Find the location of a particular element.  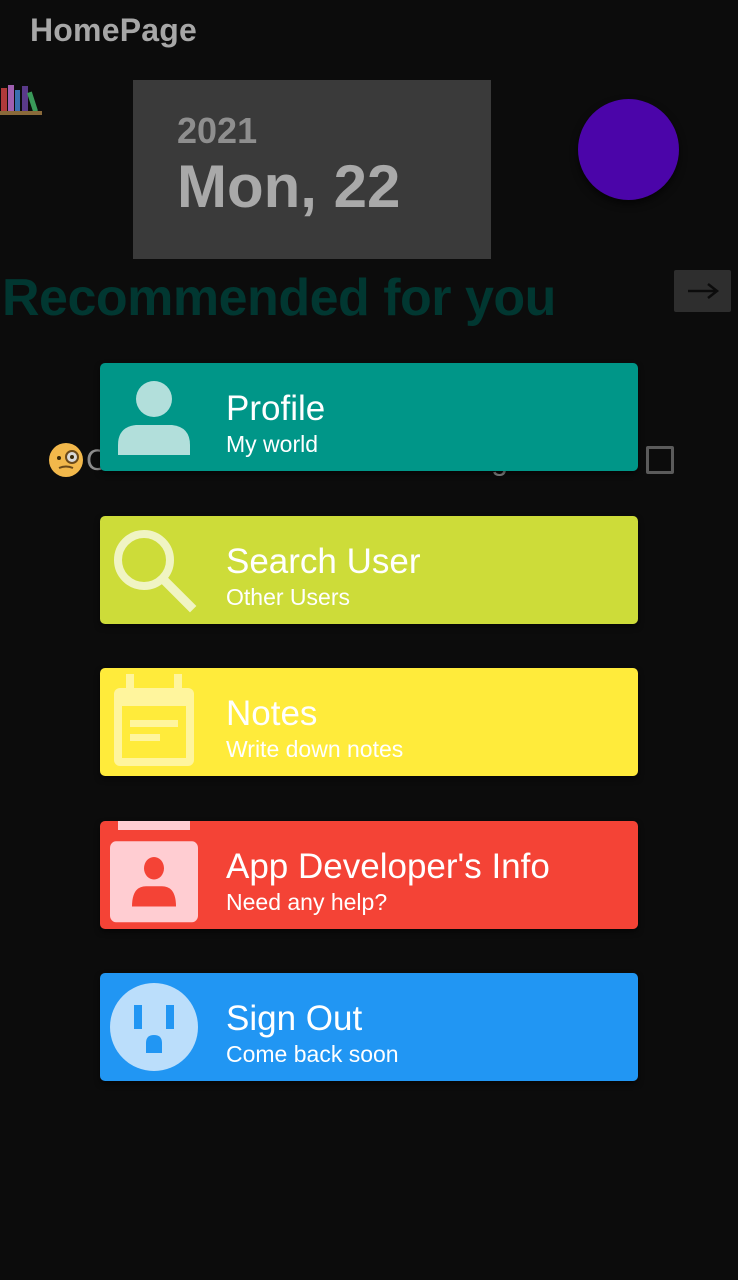

menu-item-notes: Notes Write down notes is located at coordinates (369, 722).